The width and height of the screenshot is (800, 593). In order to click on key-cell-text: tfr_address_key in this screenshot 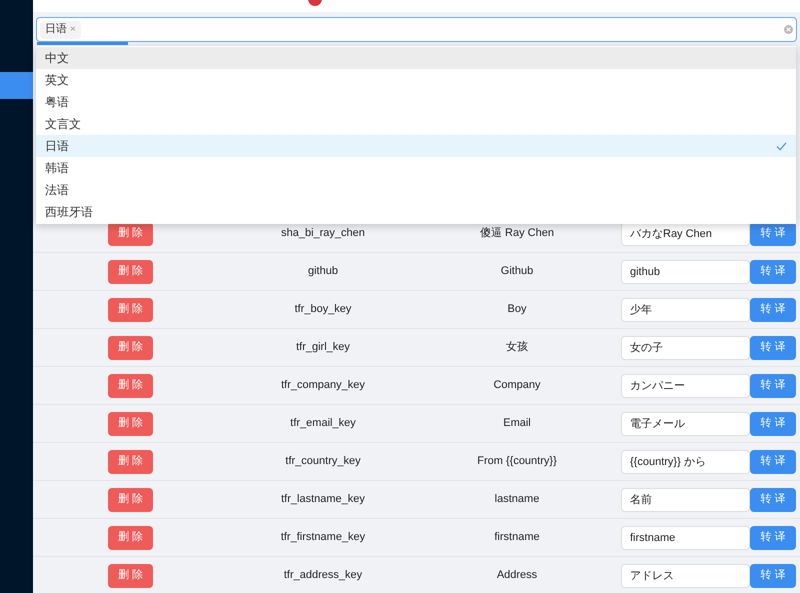, I will do `click(323, 576)`.